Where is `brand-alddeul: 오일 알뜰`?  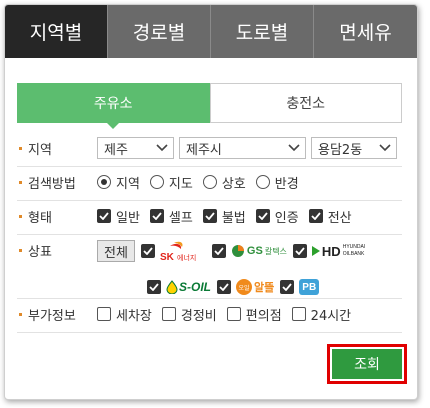 brand-alddeul: 오일 알뜰 is located at coordinates (245, 287).